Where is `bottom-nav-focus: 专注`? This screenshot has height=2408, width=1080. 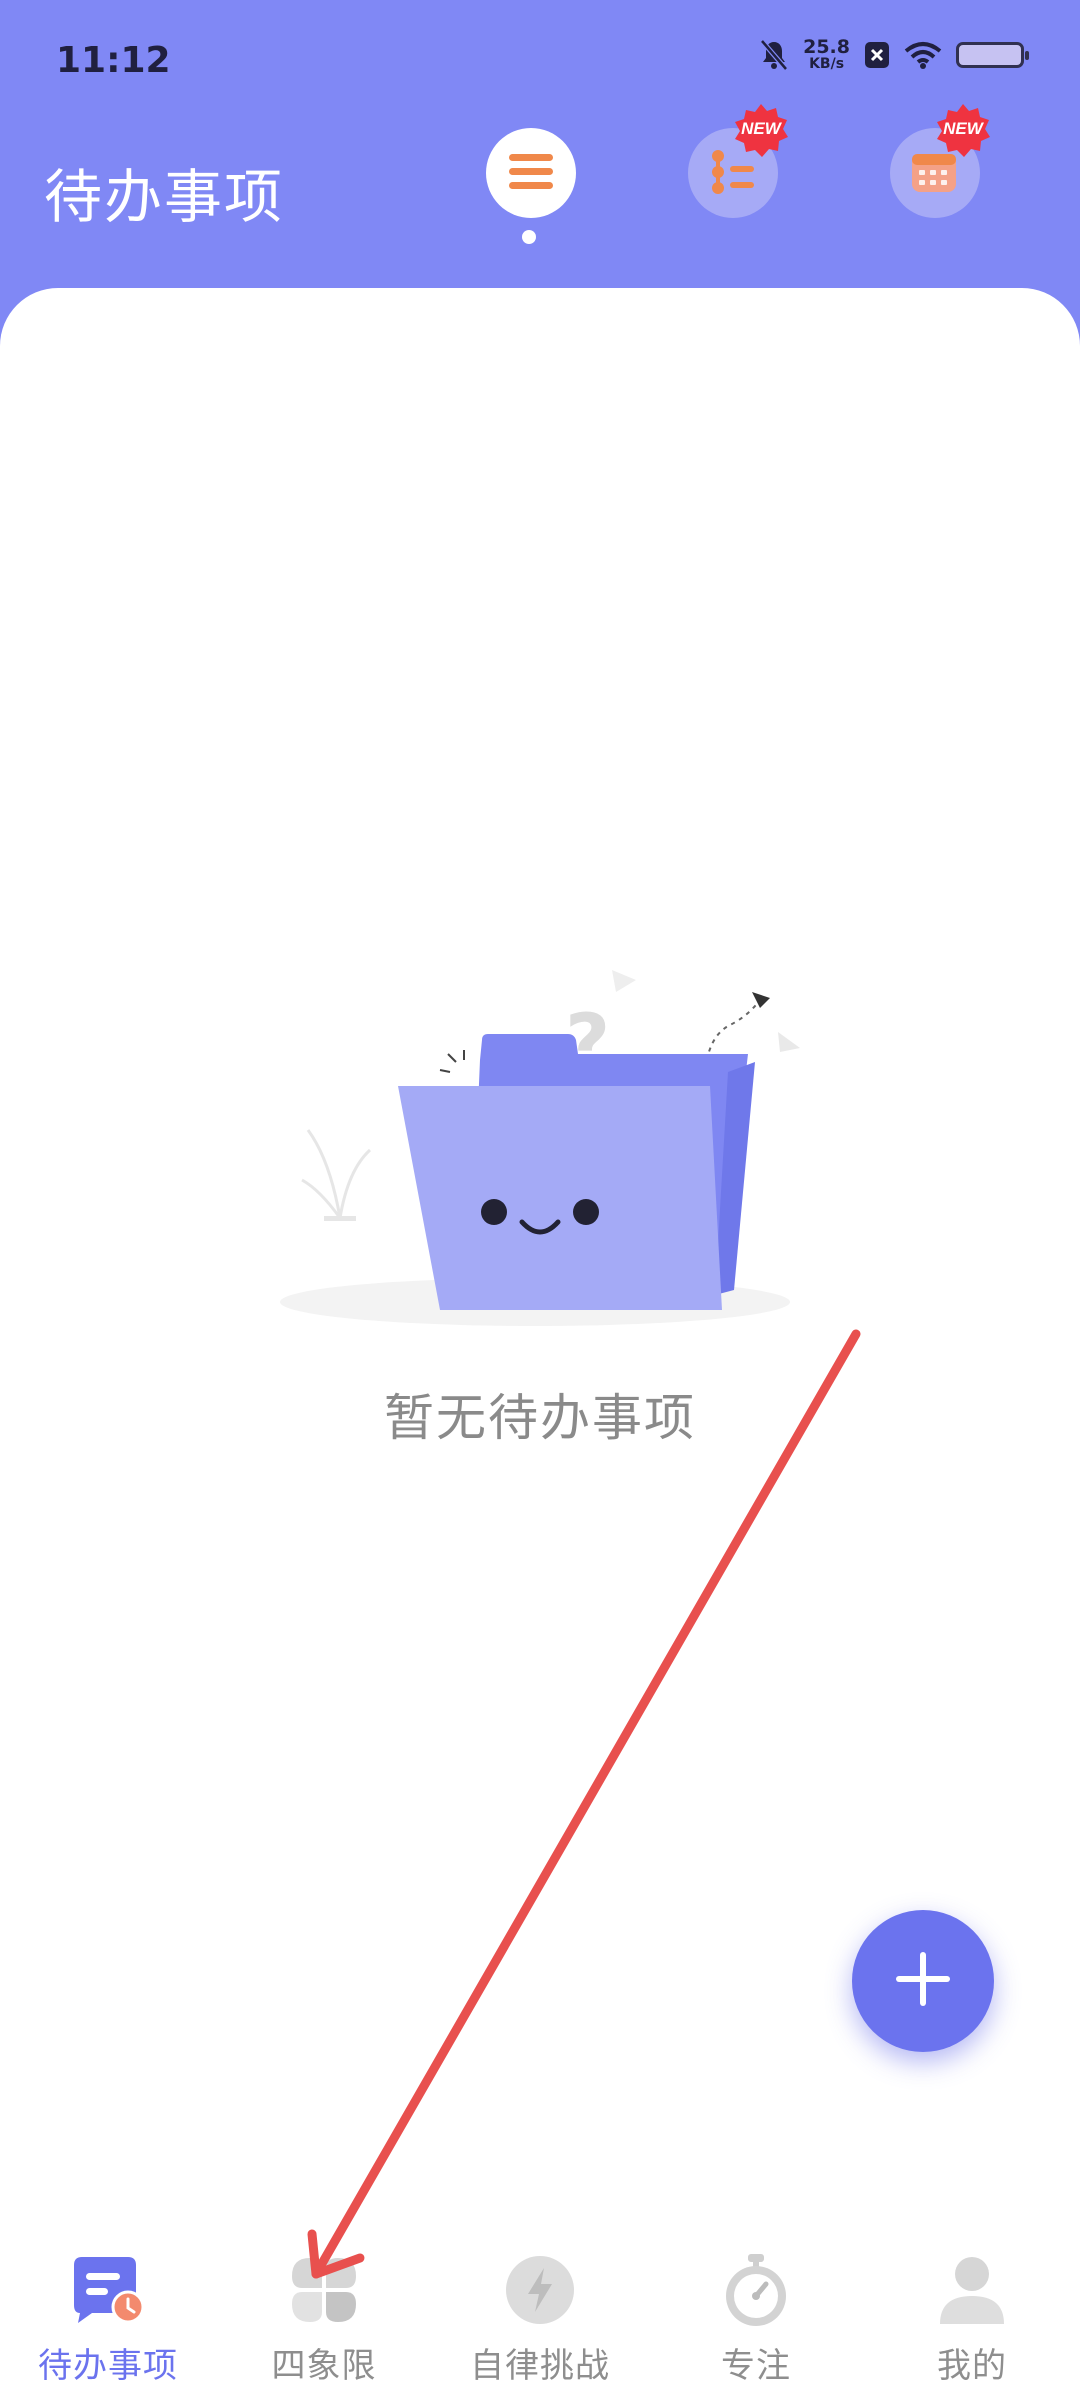 bottom-nav-focus: 专注 is located at coordinates (756, 2314).